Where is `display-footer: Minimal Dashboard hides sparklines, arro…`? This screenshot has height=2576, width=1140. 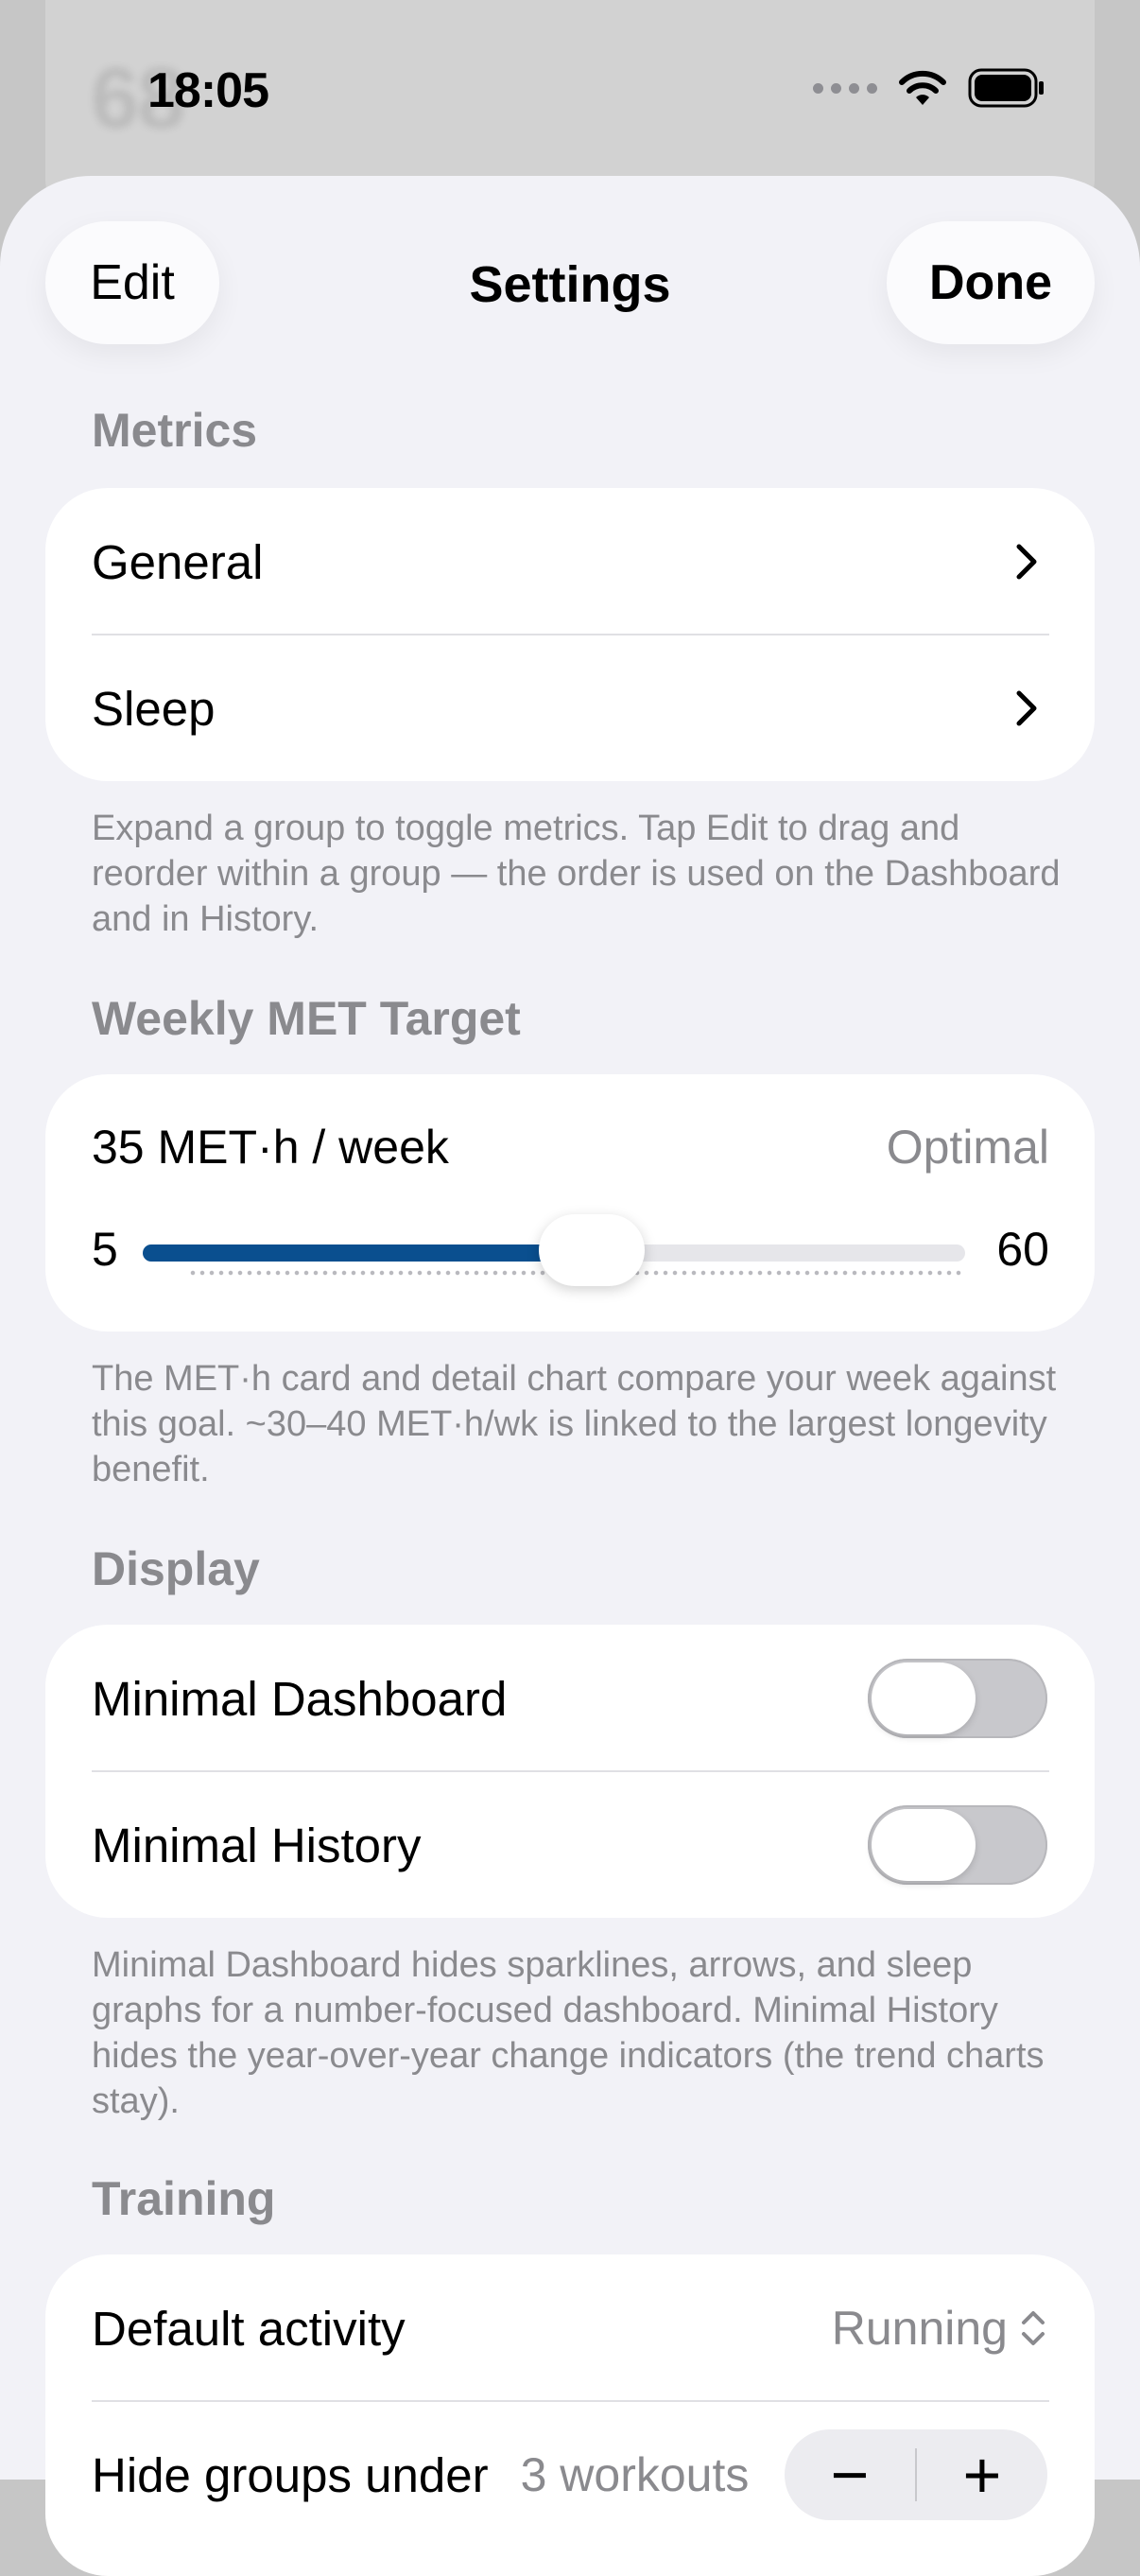 display-footer: Minimal Dashboard hides sparklines, arro… is located at coordinates (568, 2033).